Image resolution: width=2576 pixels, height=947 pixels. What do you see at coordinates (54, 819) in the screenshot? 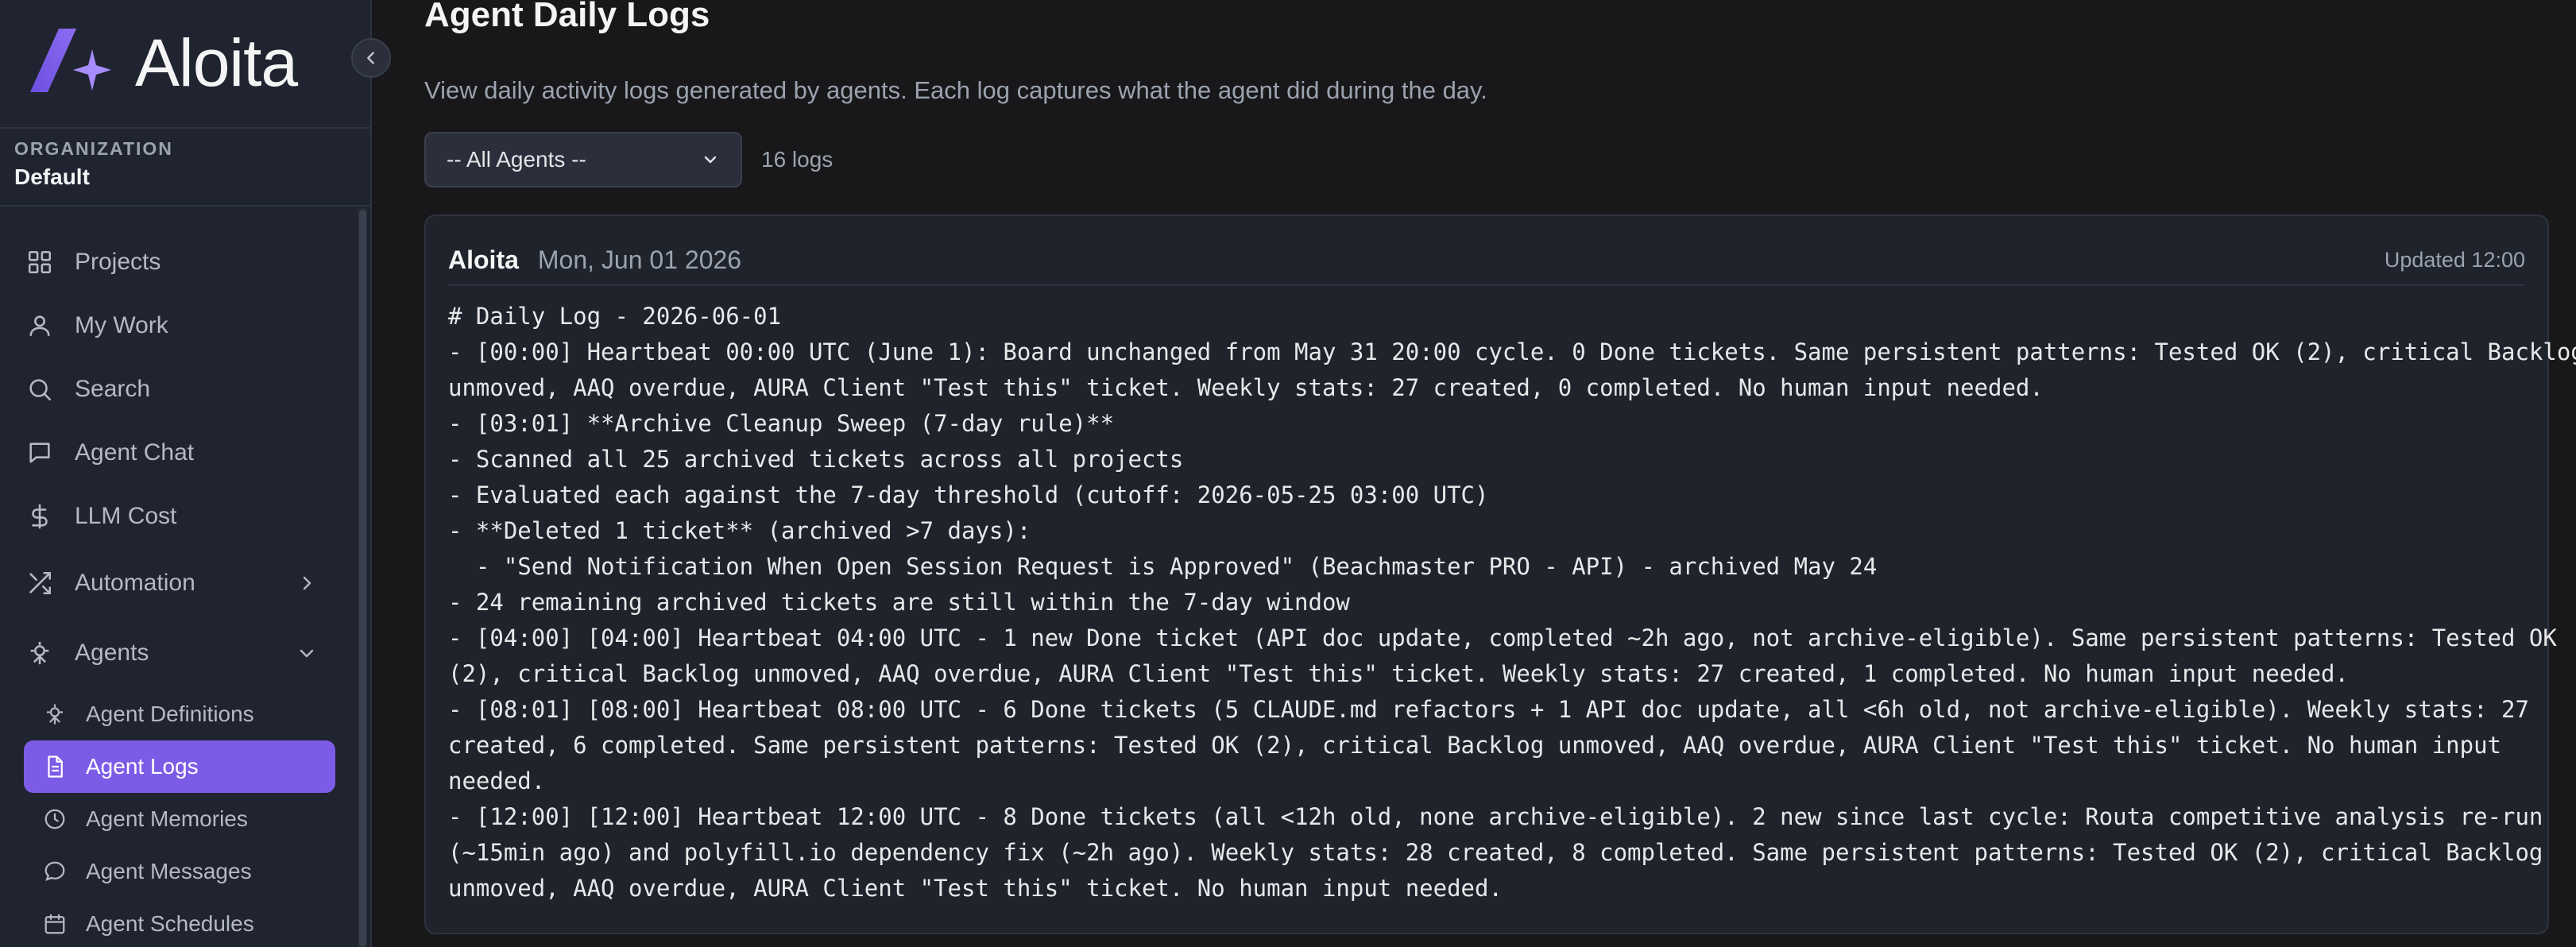
I see `clock-icon` at bounding box center [54, 819].